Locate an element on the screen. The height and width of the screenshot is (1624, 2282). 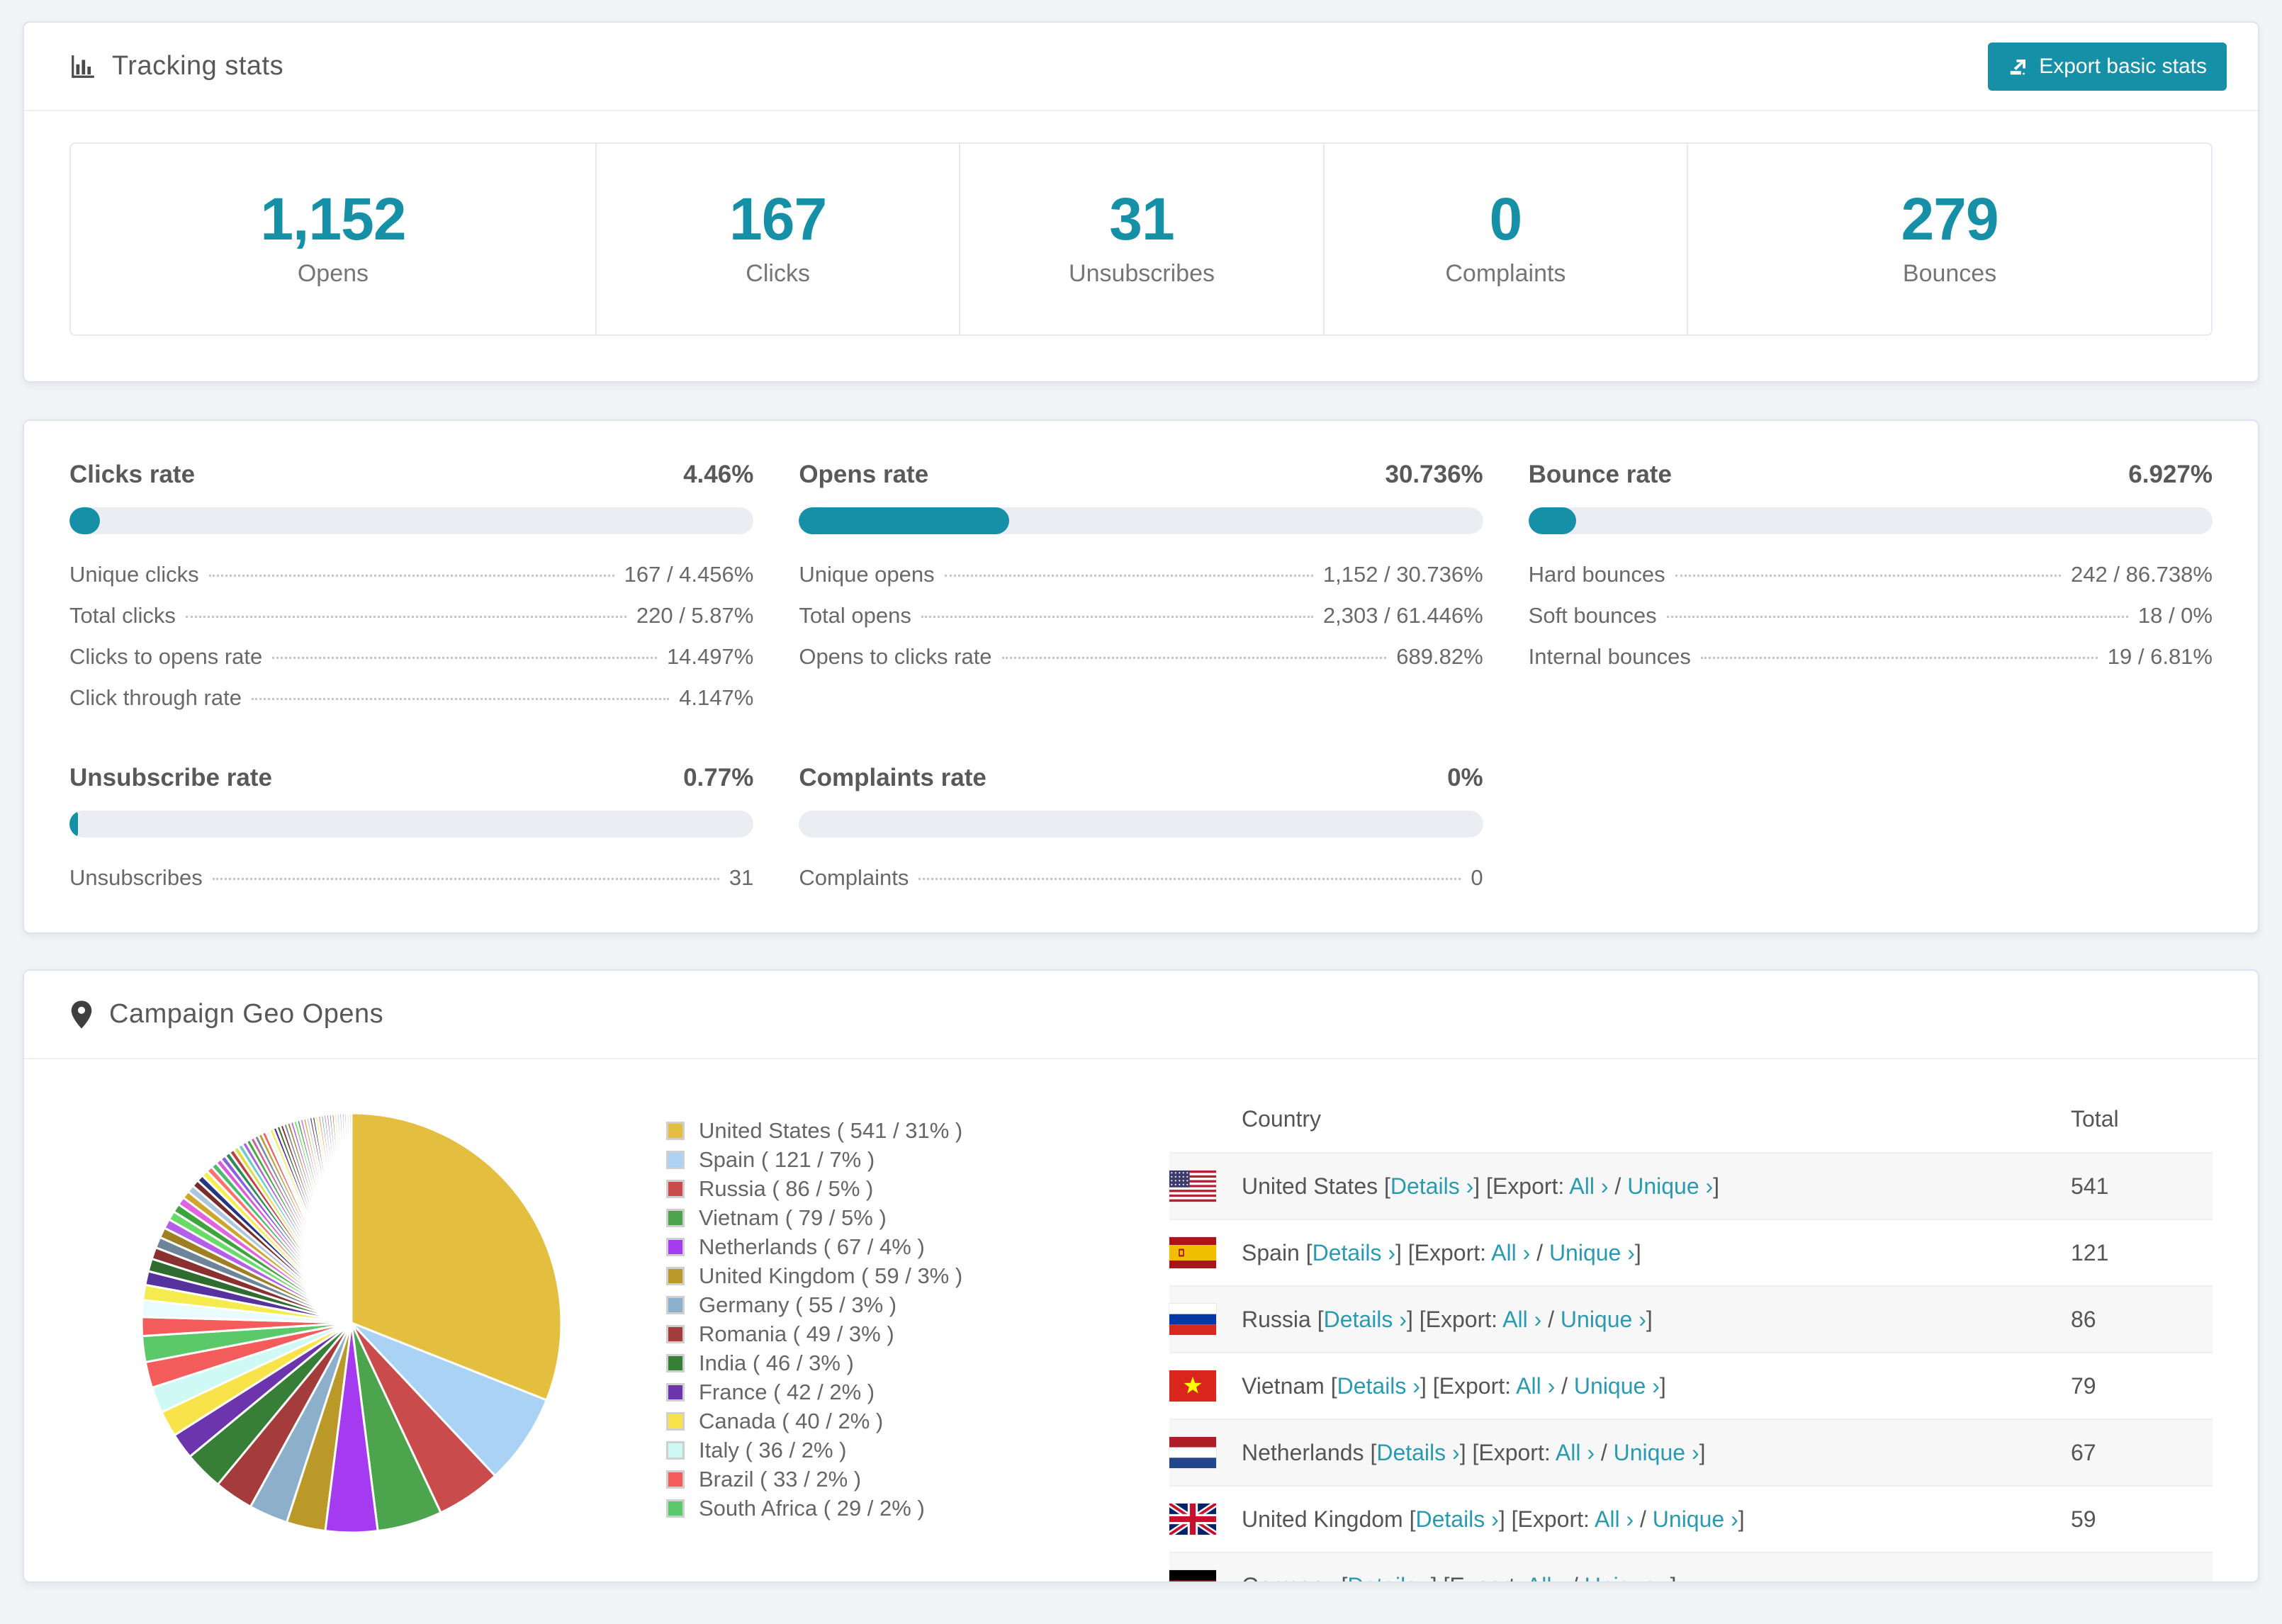
stat-complaints-value: 0 is located at coordinates (1506, 219).